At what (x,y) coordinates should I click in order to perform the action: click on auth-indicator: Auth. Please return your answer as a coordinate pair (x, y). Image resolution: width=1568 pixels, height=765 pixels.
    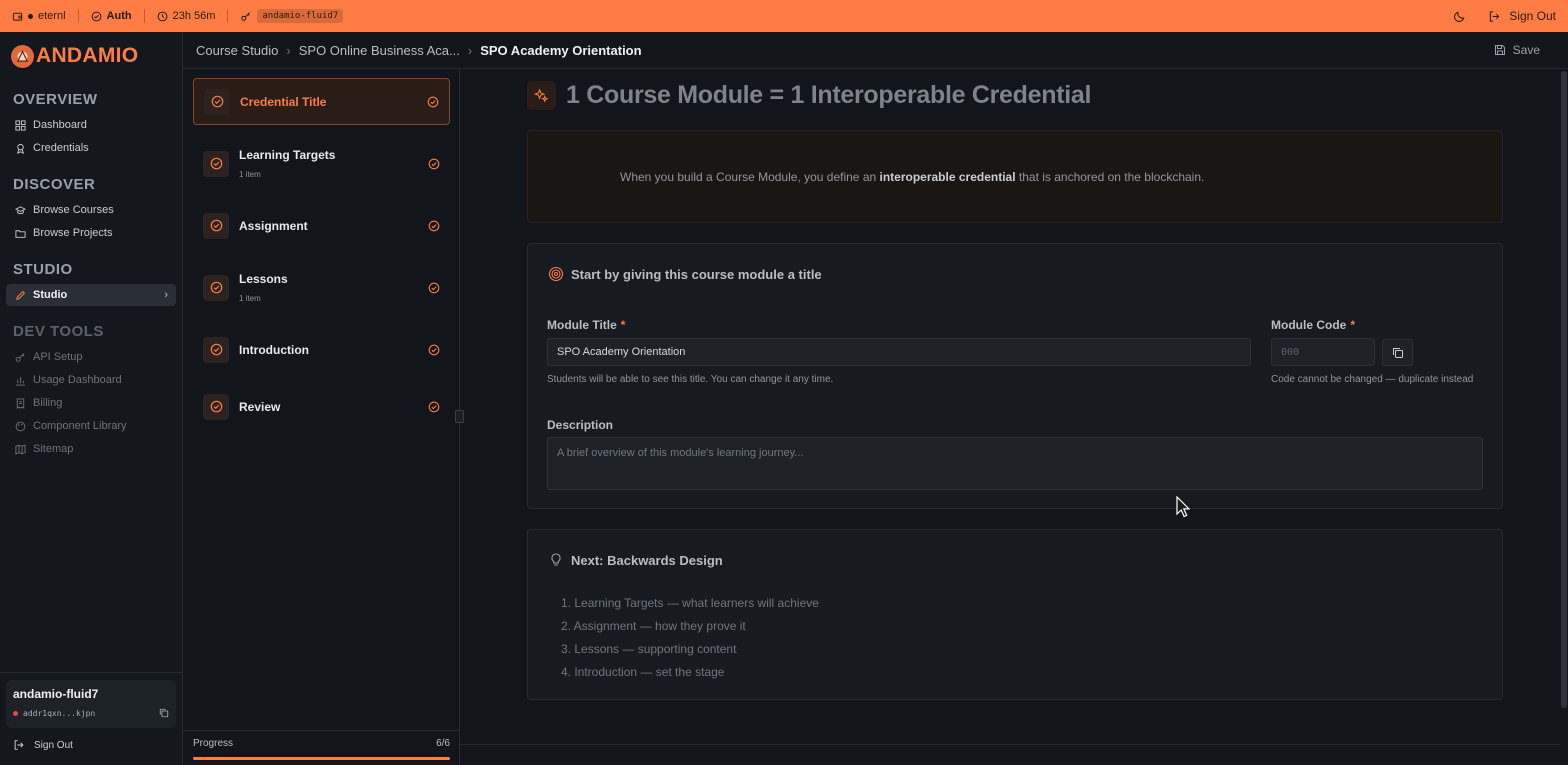
    Looking at the image, I should click on (111, 16).